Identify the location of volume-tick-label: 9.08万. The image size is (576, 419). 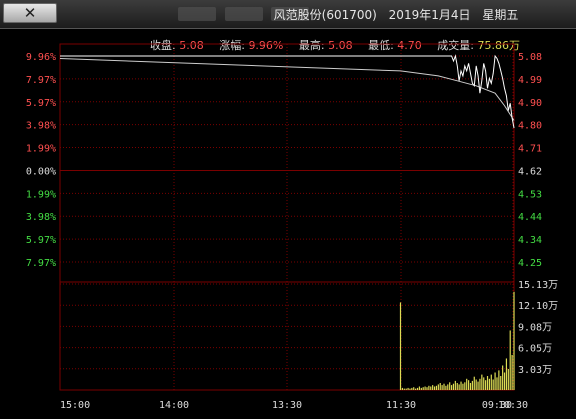
(535, 327).